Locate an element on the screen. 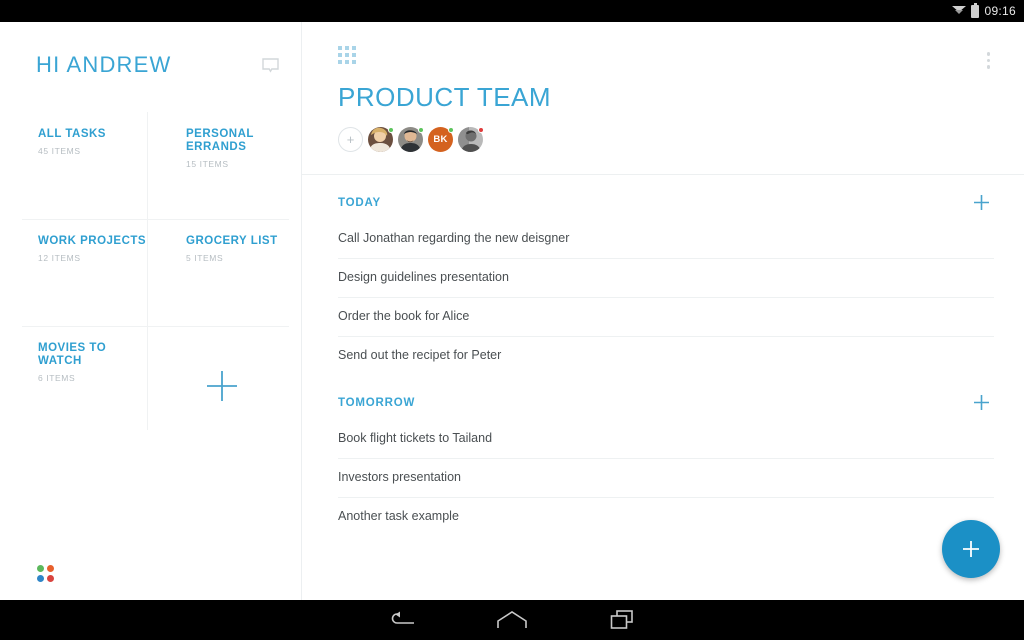  wifi-icon is located at coordinates (959, 11).